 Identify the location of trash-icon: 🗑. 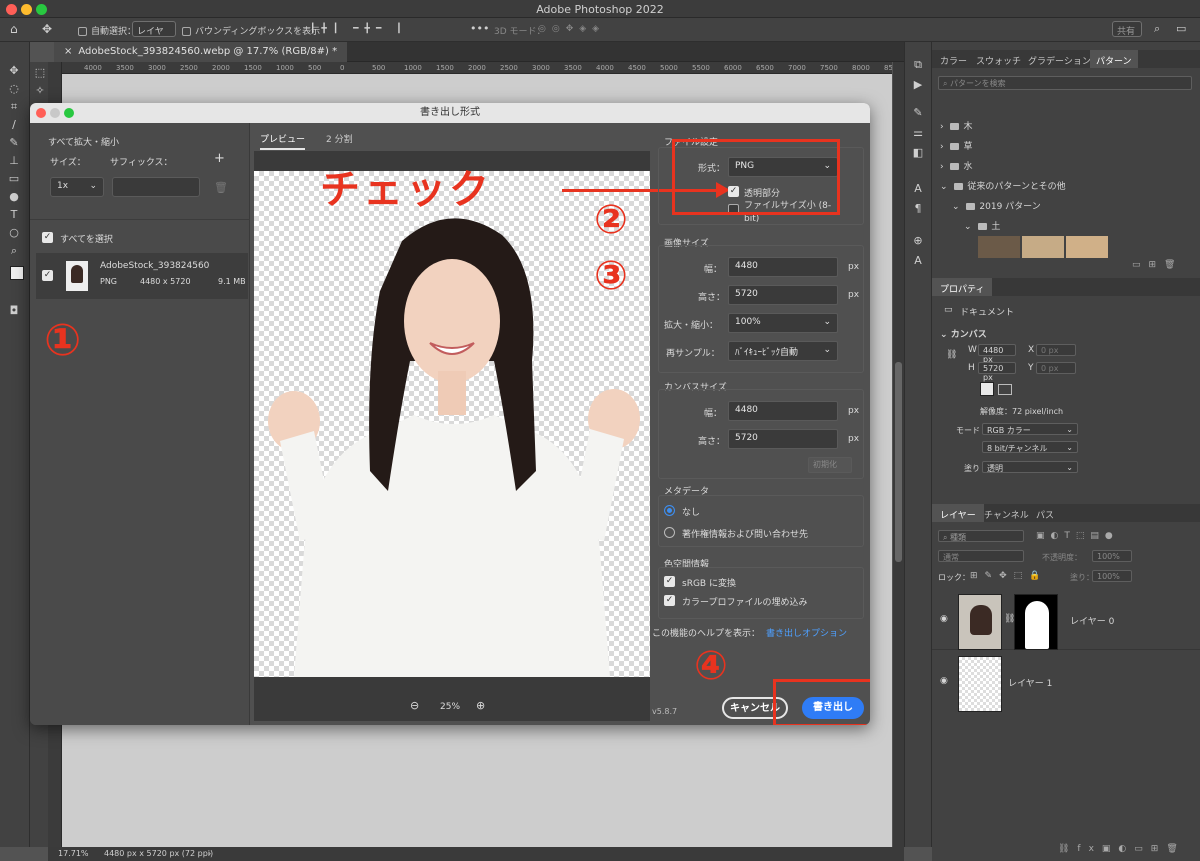
(221, 187).